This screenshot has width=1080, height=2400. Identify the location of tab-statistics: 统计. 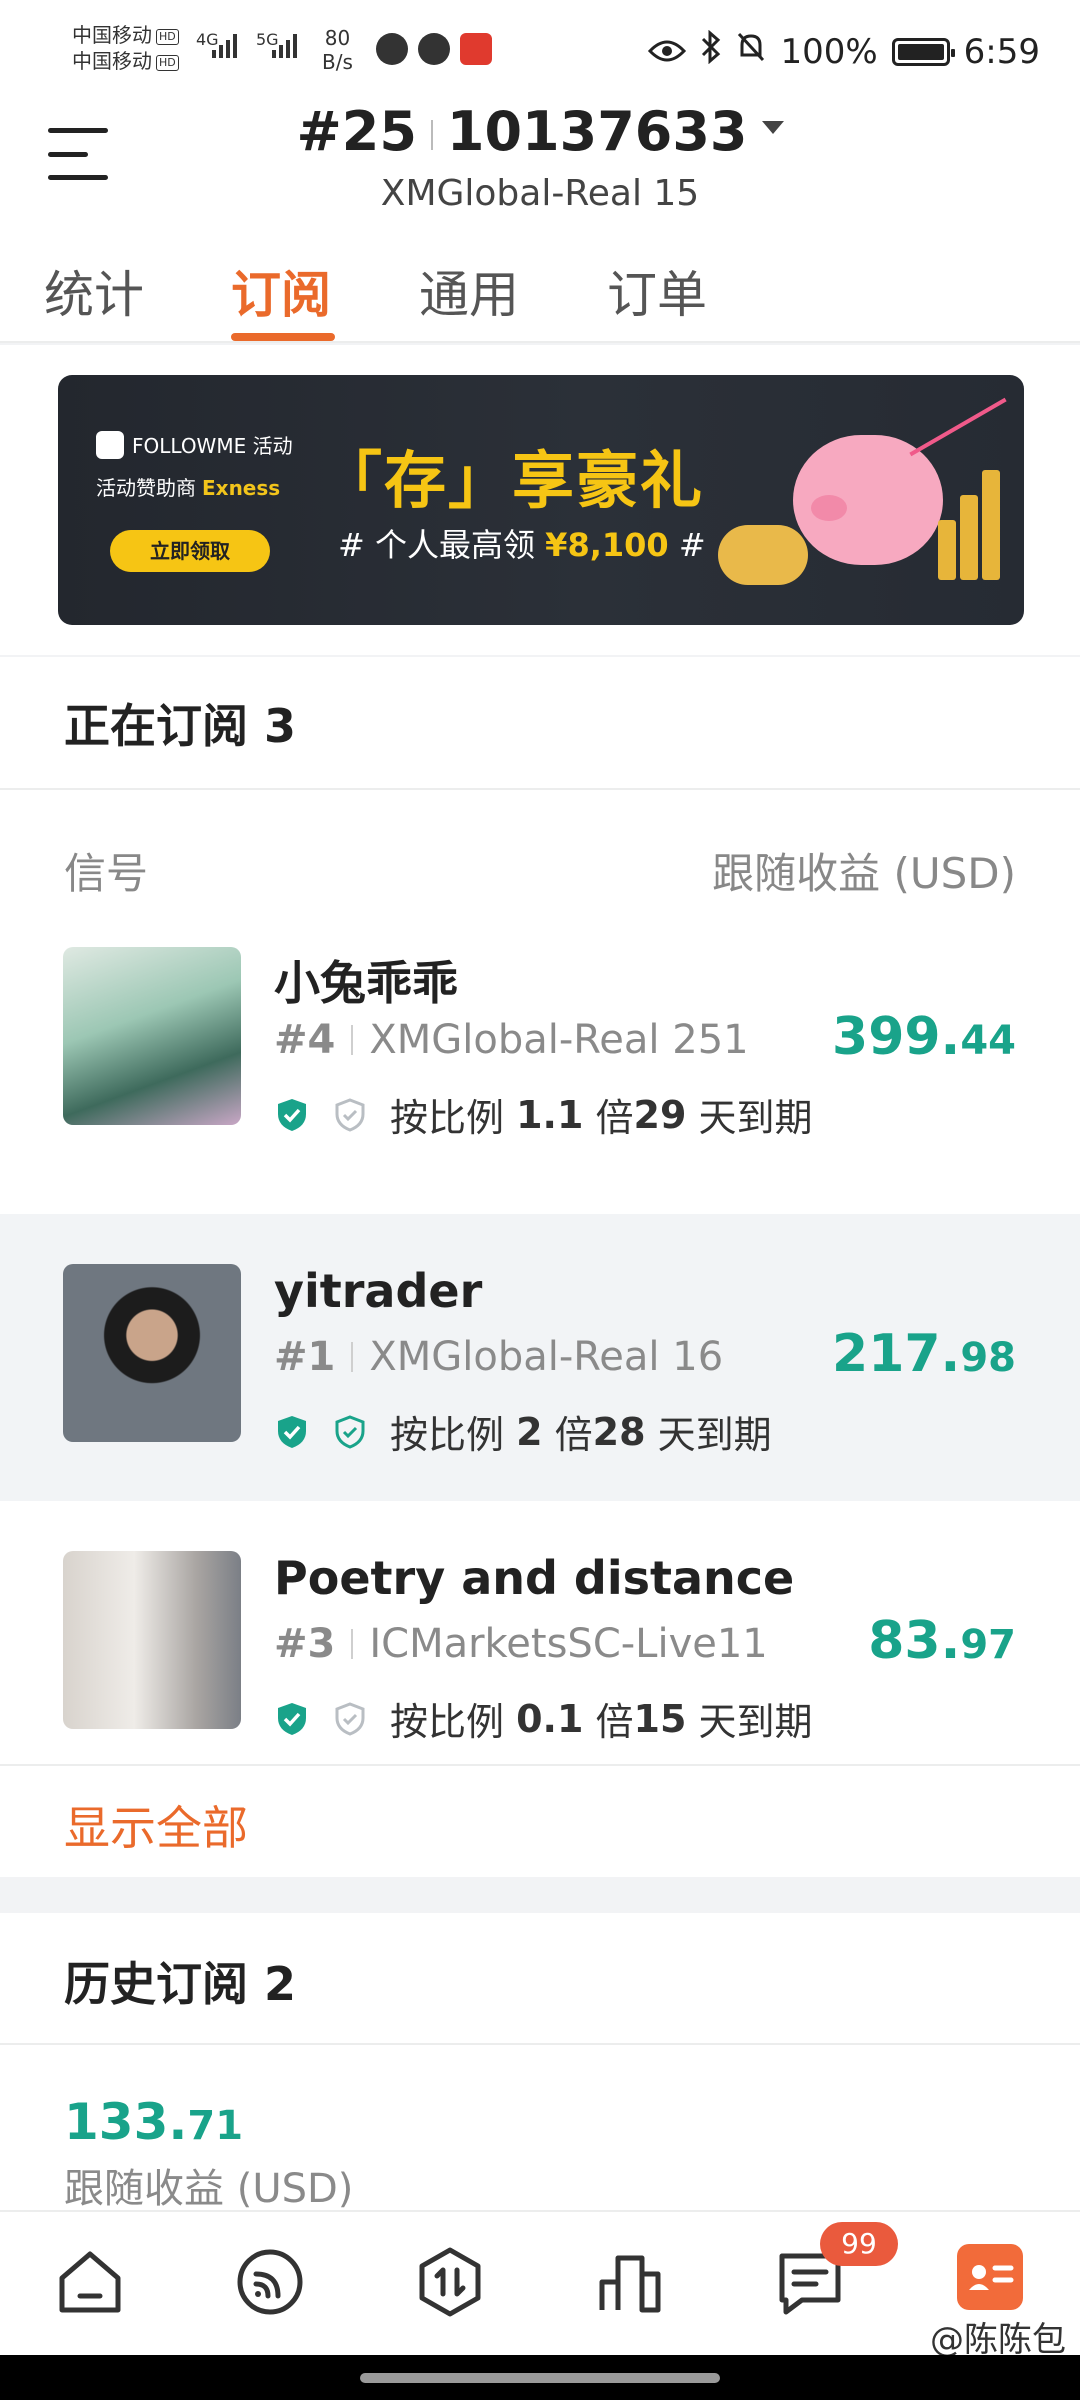
(94, 291).